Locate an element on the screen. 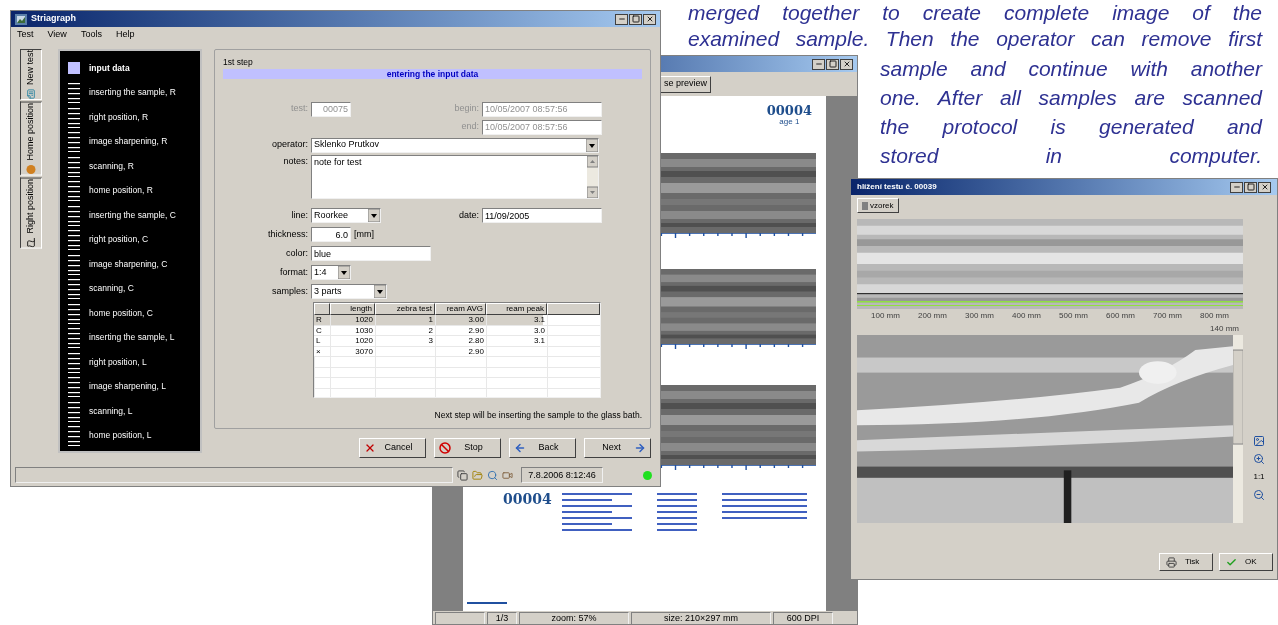  disc-icon is located at coordinates (31, 169).